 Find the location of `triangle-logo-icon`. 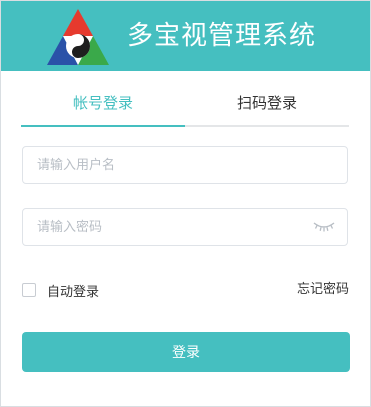

triangle-logo-icon is located at coordinates (78, 37).